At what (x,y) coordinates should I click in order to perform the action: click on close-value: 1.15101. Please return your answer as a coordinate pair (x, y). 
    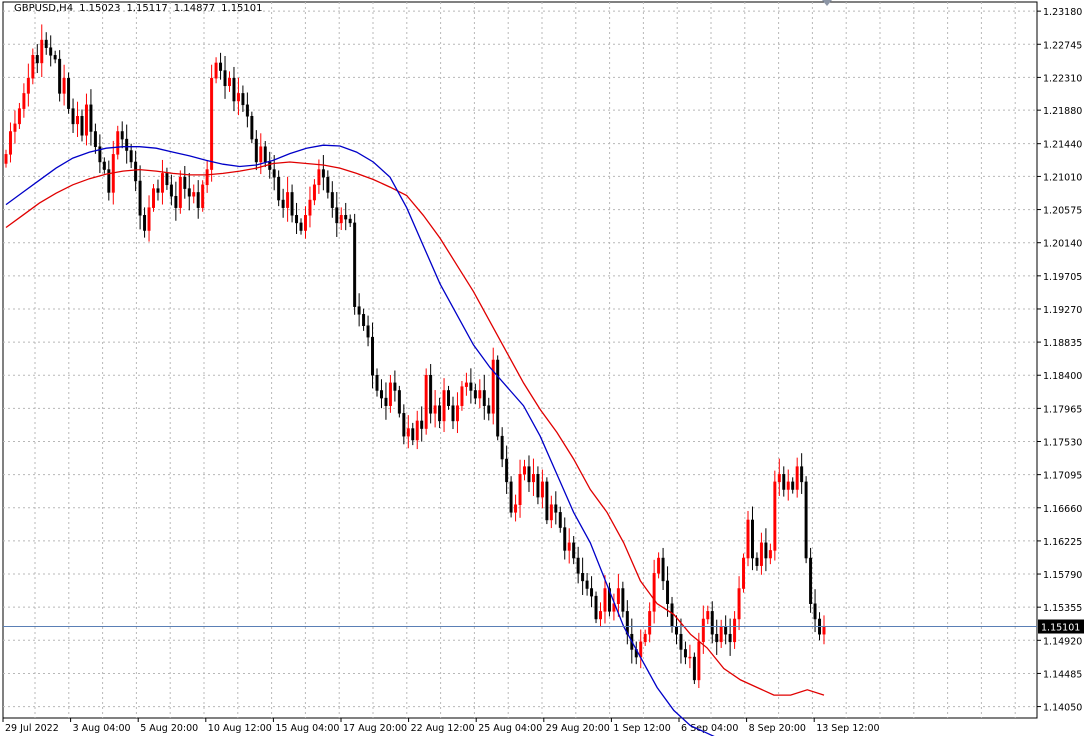
    Looking at the image, I should click on (242, 8).